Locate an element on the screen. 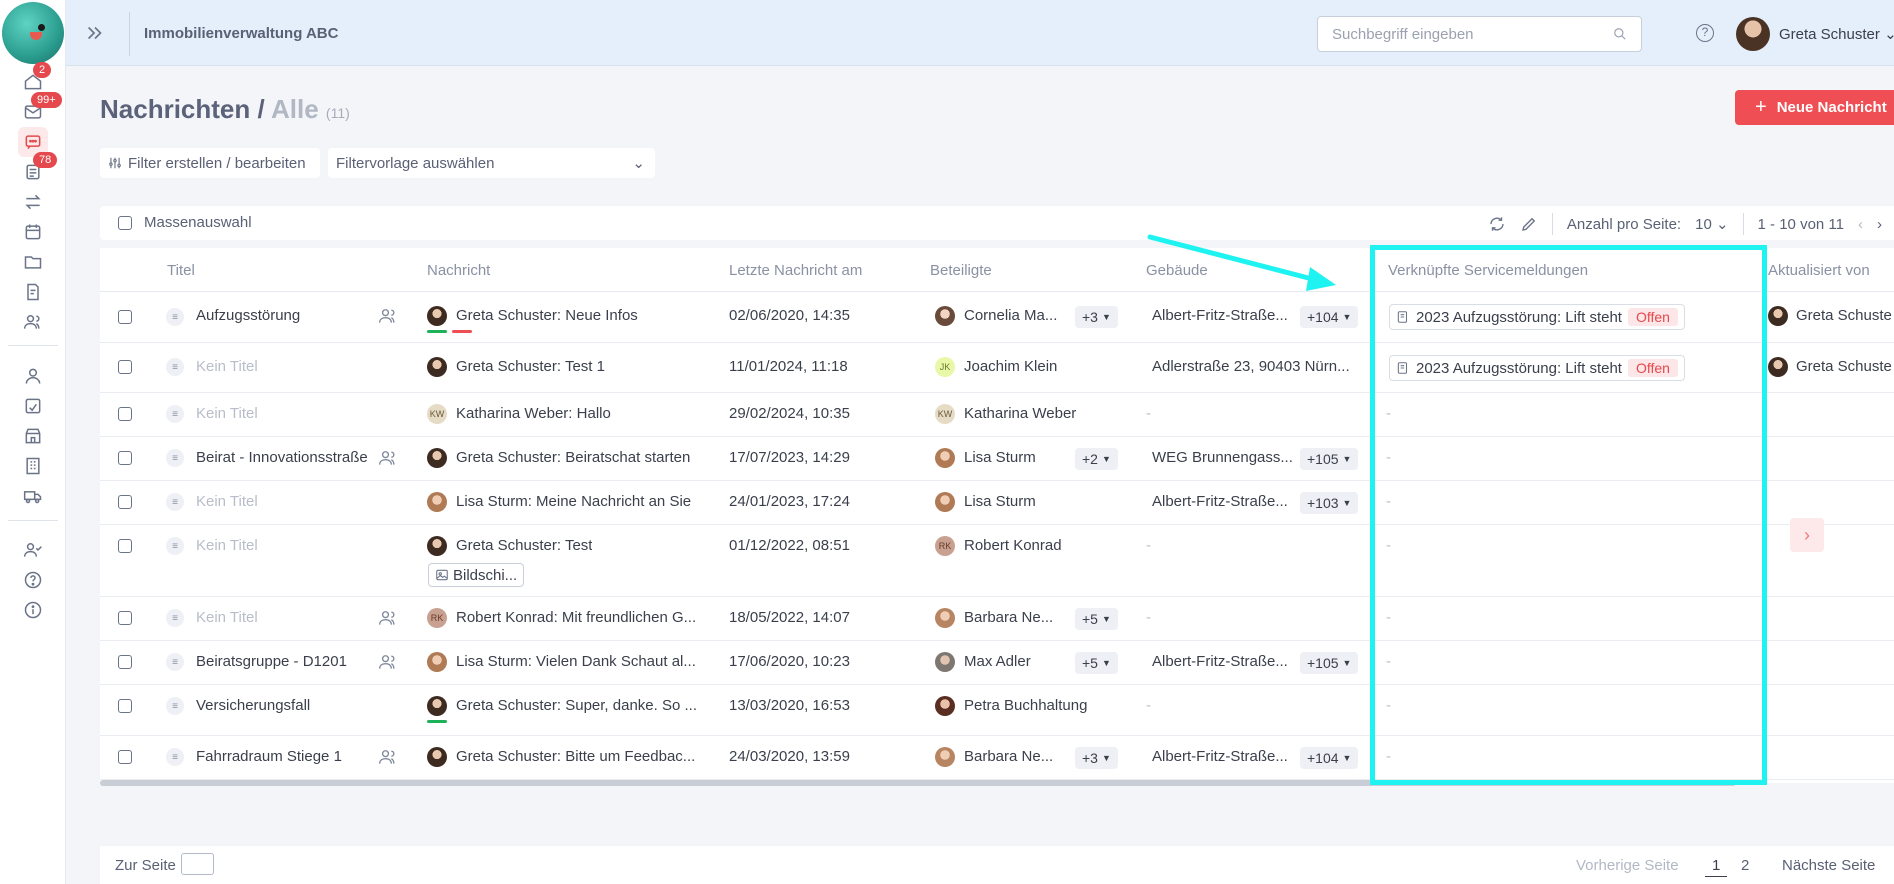 Image resolution: width=1894 pixels, height=884 pixels. goto-page-input is located at coordinates (197, 864).